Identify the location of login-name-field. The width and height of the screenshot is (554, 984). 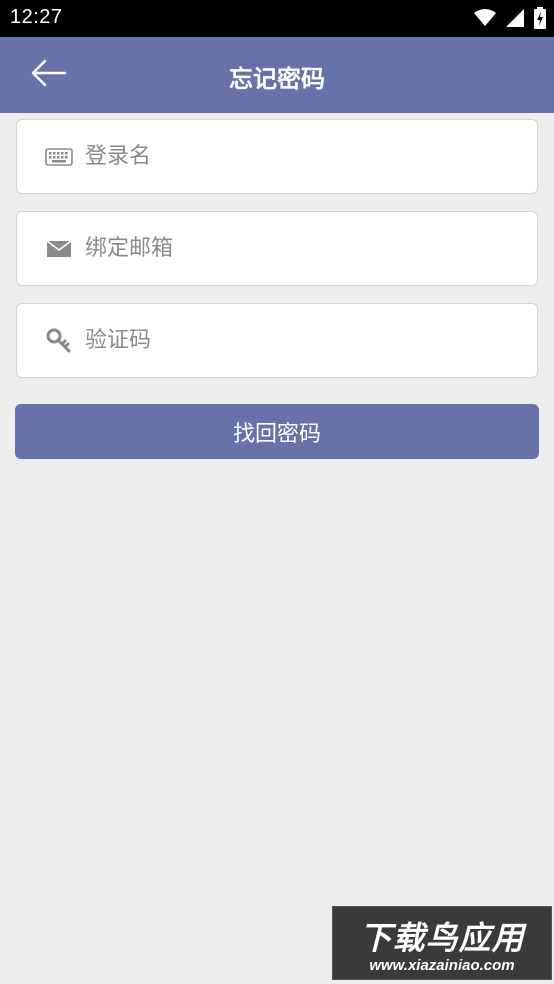
(277, 156).